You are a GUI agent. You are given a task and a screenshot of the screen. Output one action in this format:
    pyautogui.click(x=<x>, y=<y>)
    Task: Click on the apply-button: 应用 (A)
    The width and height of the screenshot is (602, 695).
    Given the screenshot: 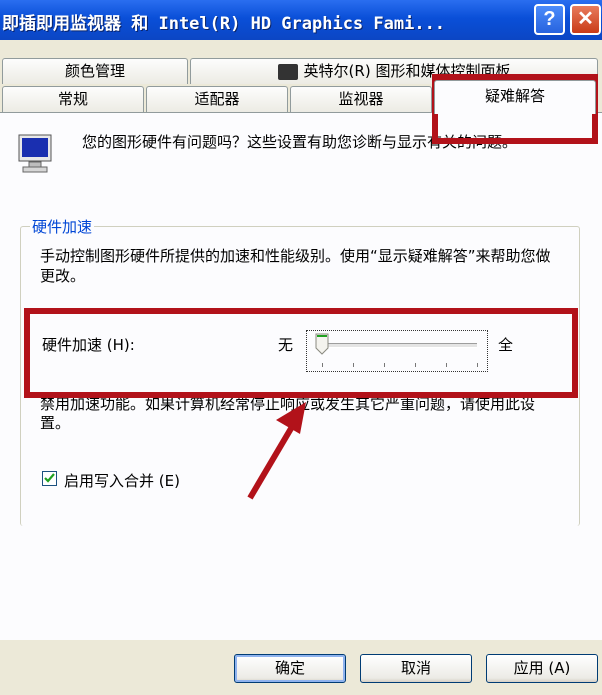 What is the action you would take?
    pyautogui.click(x=542, y=668)
    